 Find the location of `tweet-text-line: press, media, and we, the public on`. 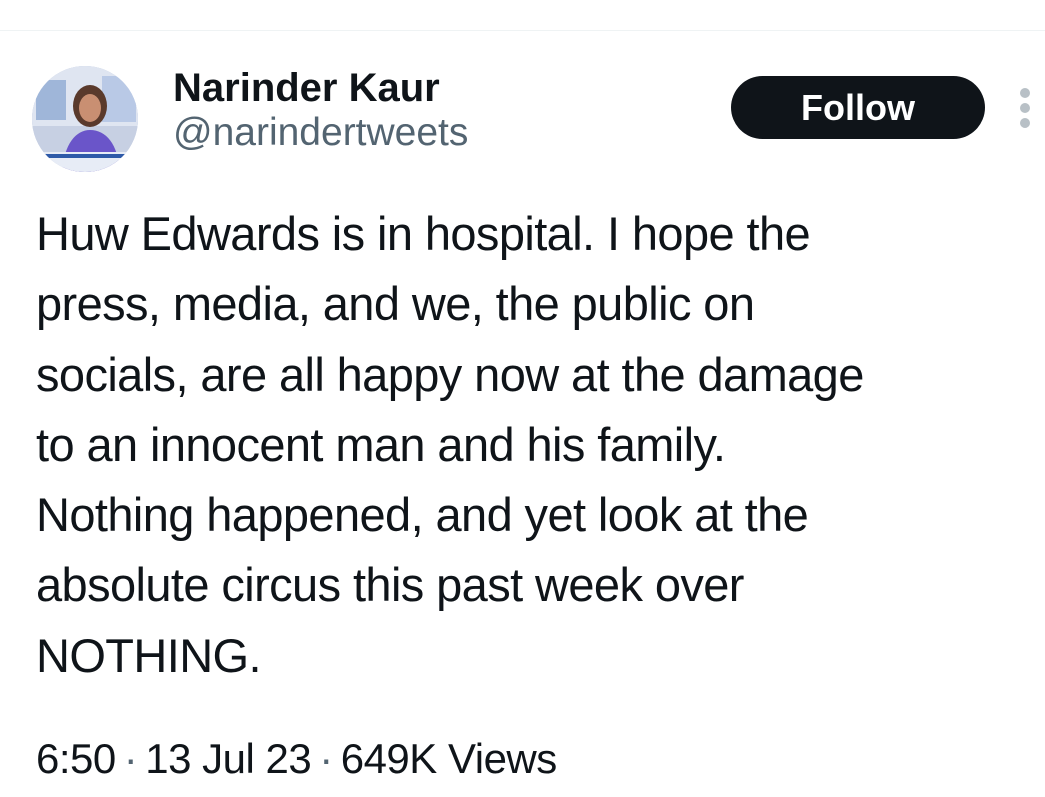

tweet-text-line: press, media, and we, the public on is located at coordinates (395, 304).